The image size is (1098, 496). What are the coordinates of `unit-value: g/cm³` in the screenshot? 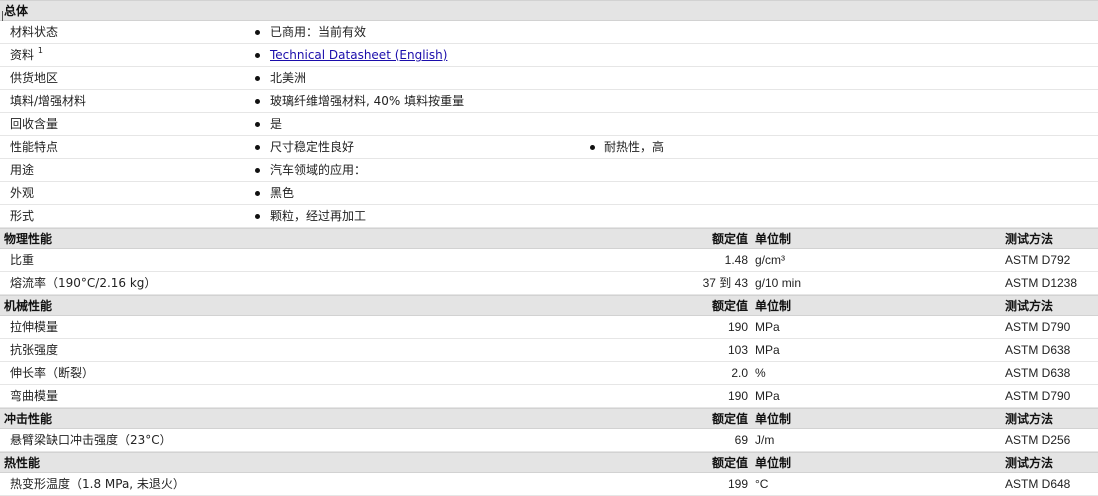 It's located at (770, 260).